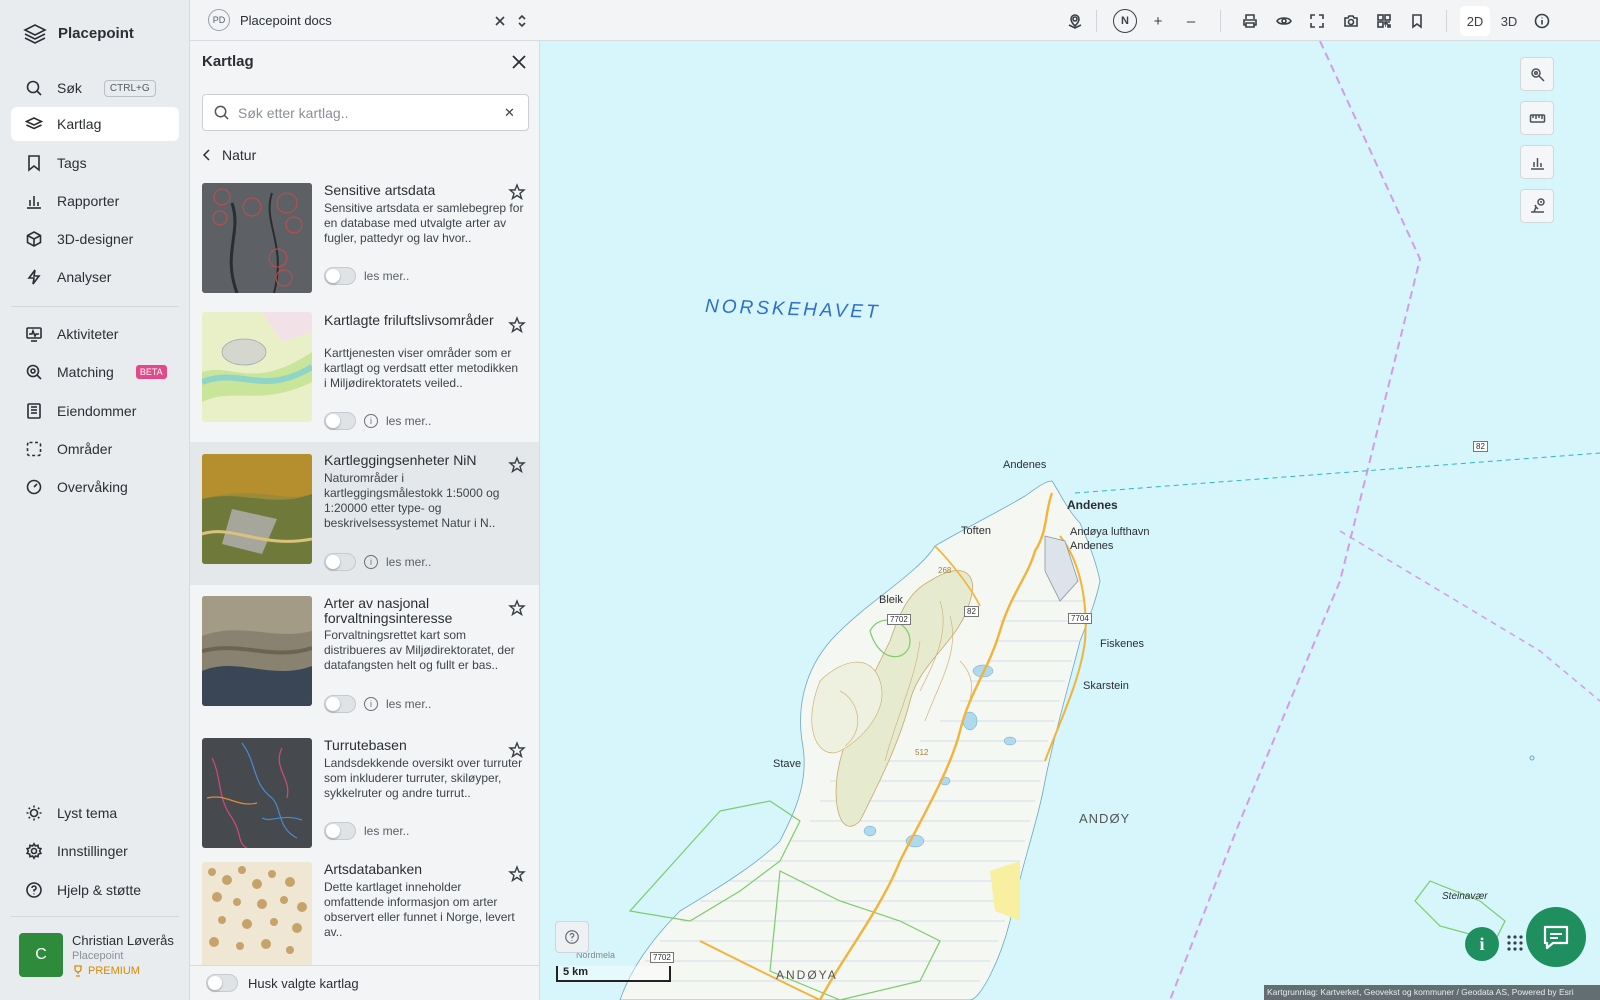 This screenshot has height=1000, width=1600. What do you see at coordinates (519, 62) in the screenshot?
I see `close-panel-icon` at bounding box center [519, 62].